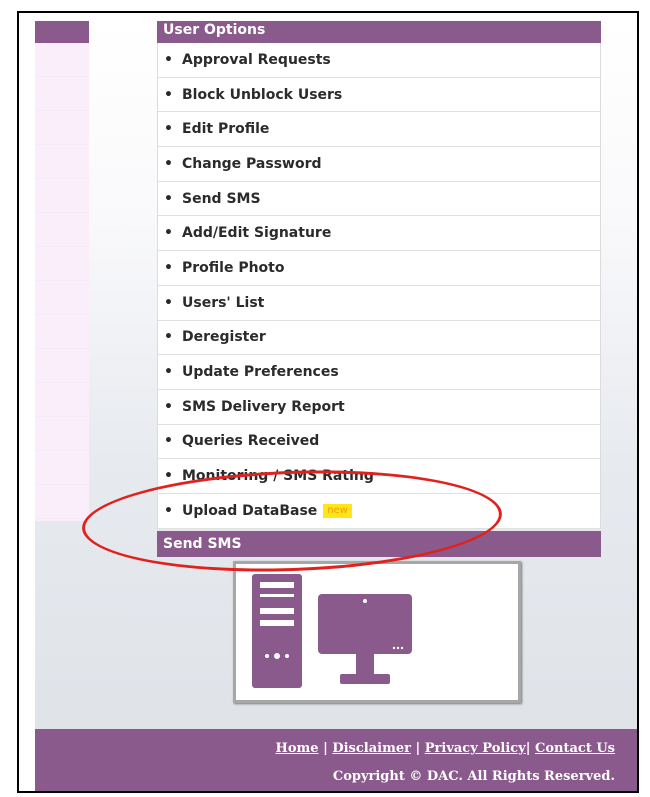 The image size is (650, 797). Describe the element at coordinates (371, 748) in the screenshot. I see `footer-link-disclaimer: Disclaimer` at that location.